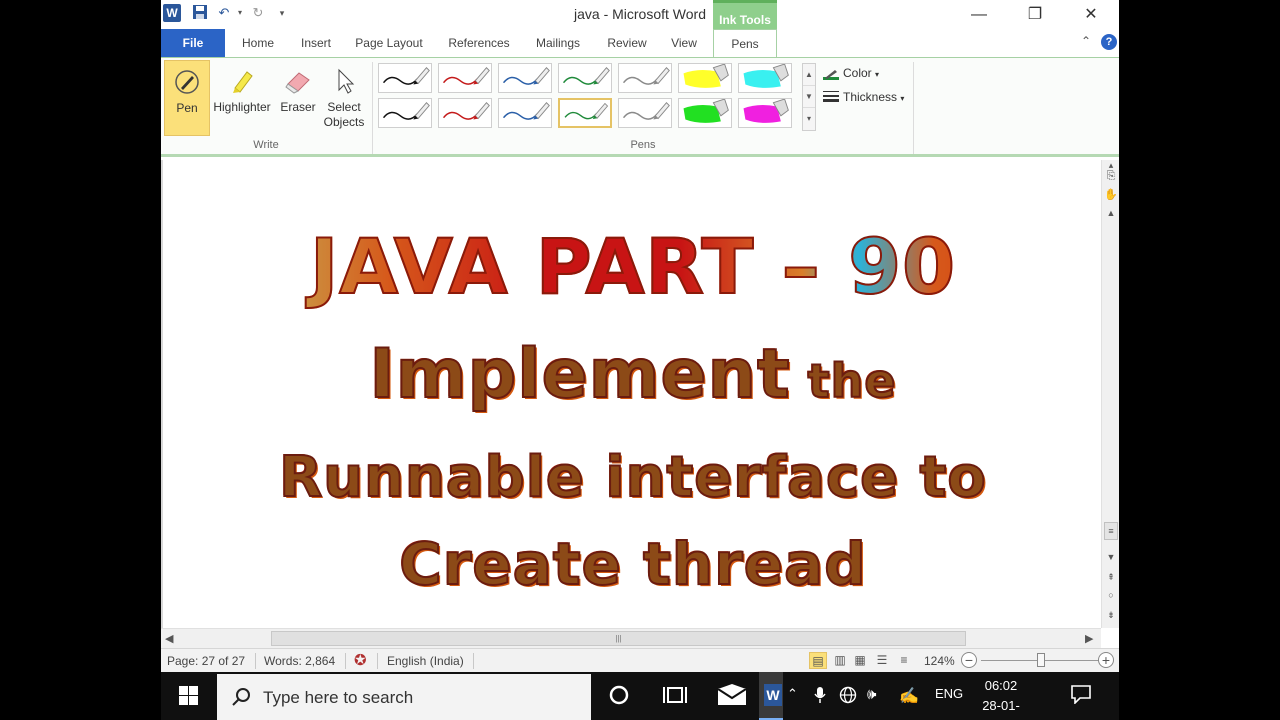 Image resolution: width=1280 pixels, height=720 pixels. Describe the element at coordinates (809, 97) in the screenshot. I see `gallery-down-icon: ▼` at that location.